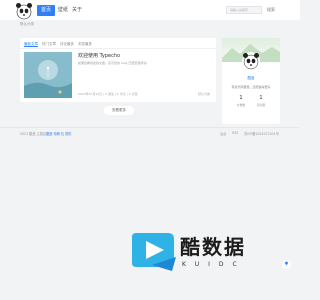 The width and height of the screenshot is (320, 300). Describe the element at coordinates (25, 134) in the screenshot. I see `copyright-year: 2024` at that location.